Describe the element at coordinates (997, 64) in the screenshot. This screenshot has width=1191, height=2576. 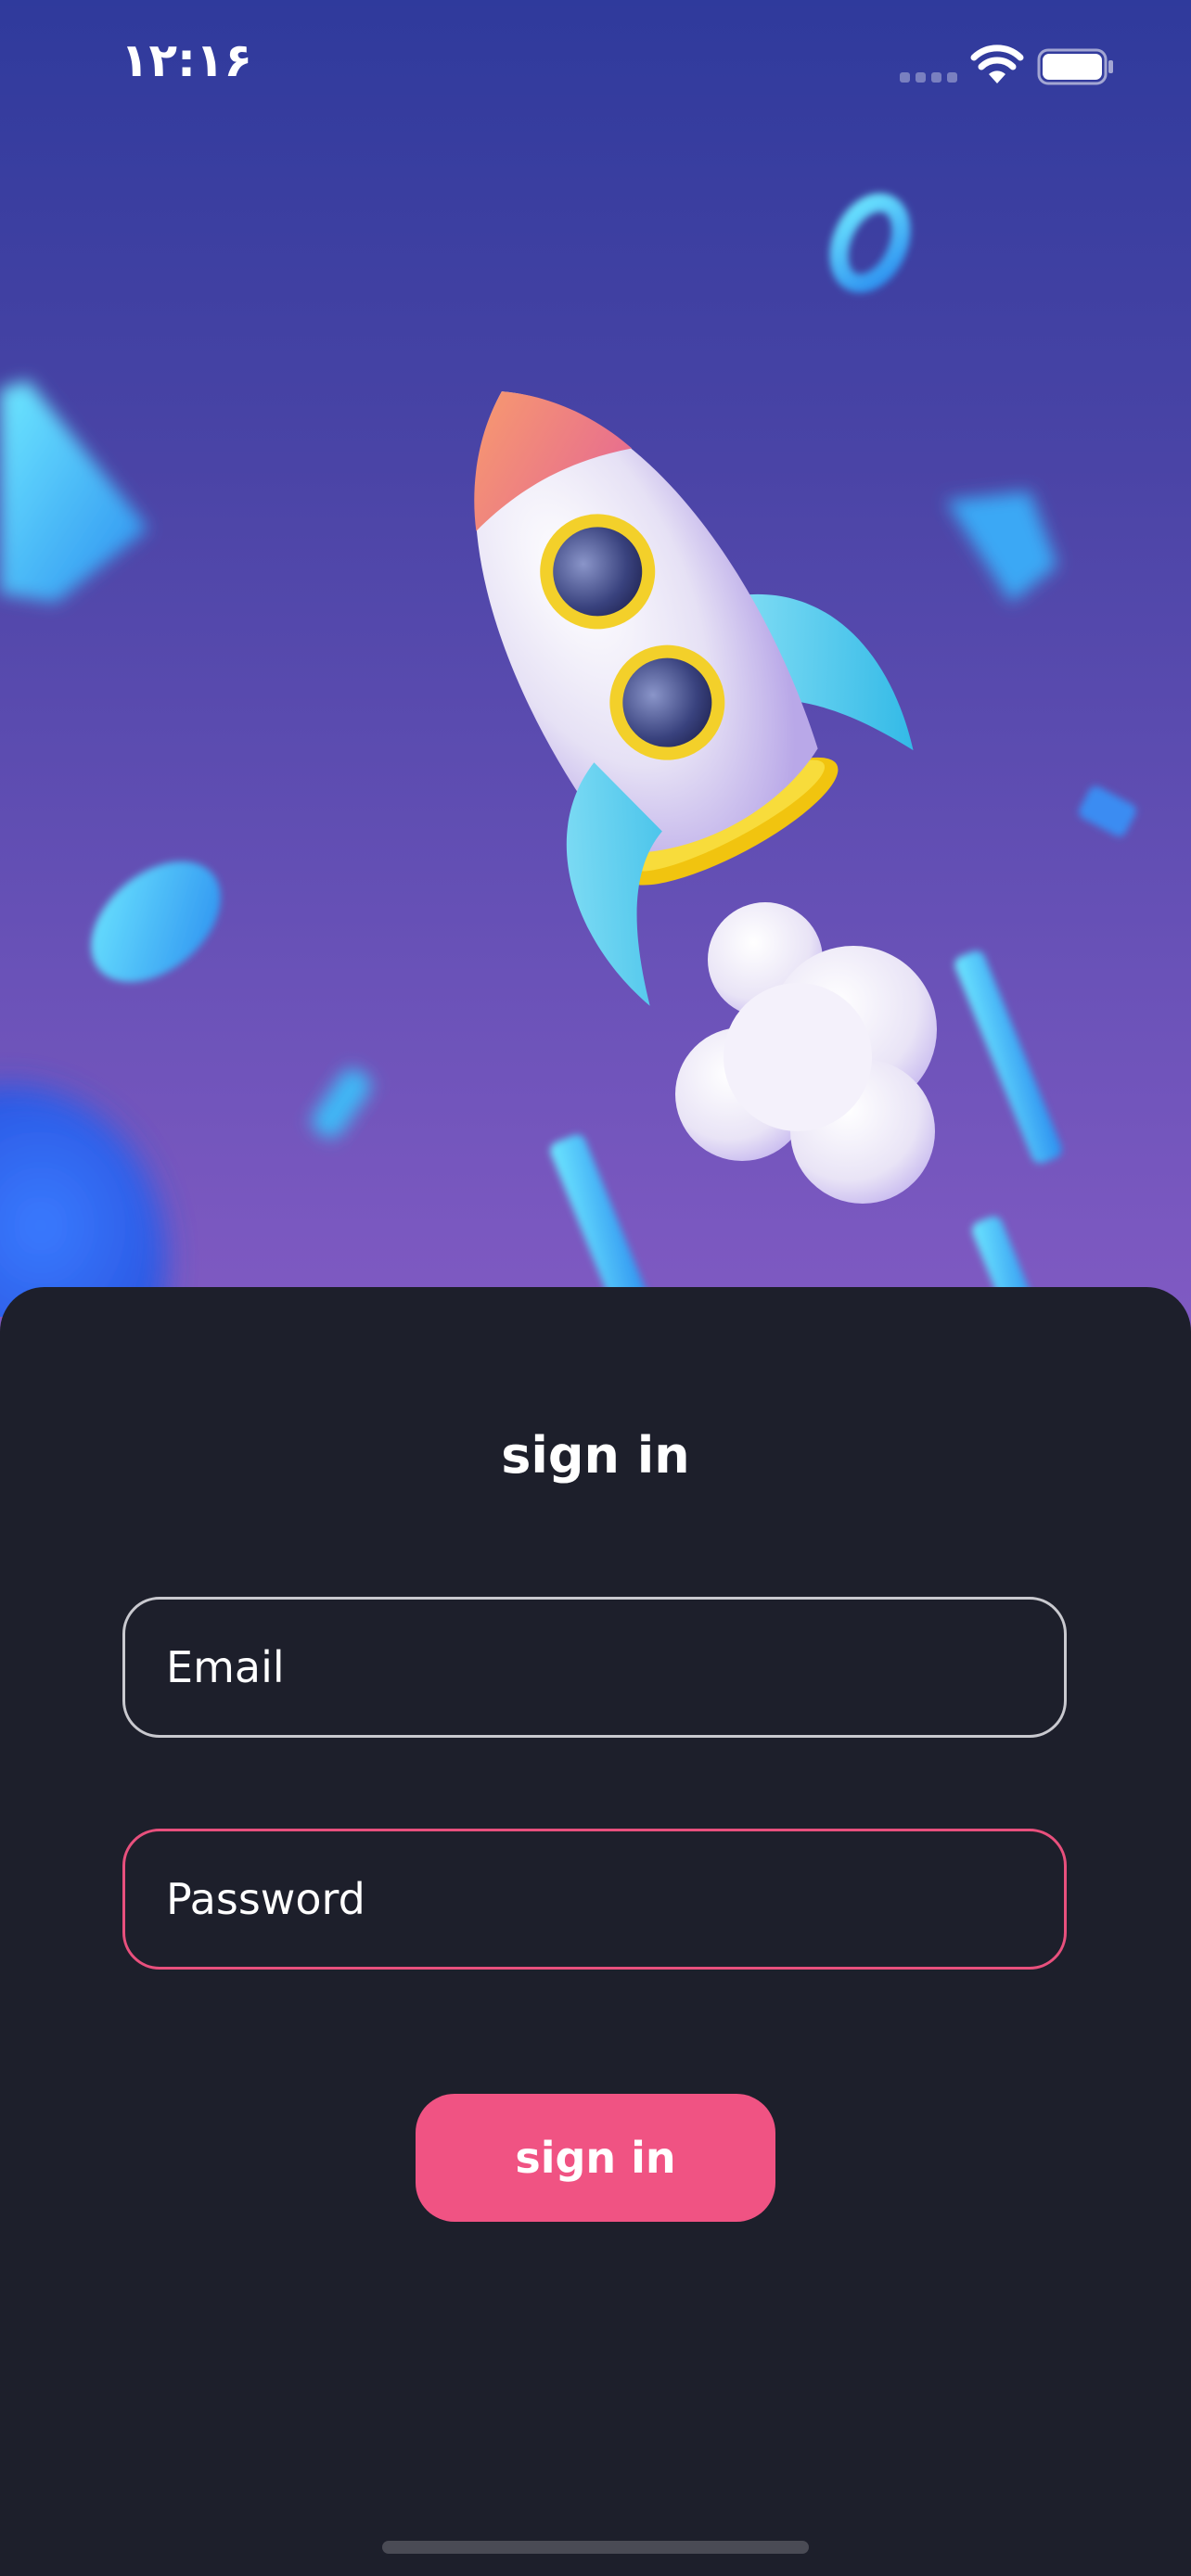
I see `wifi-icon` at that location.